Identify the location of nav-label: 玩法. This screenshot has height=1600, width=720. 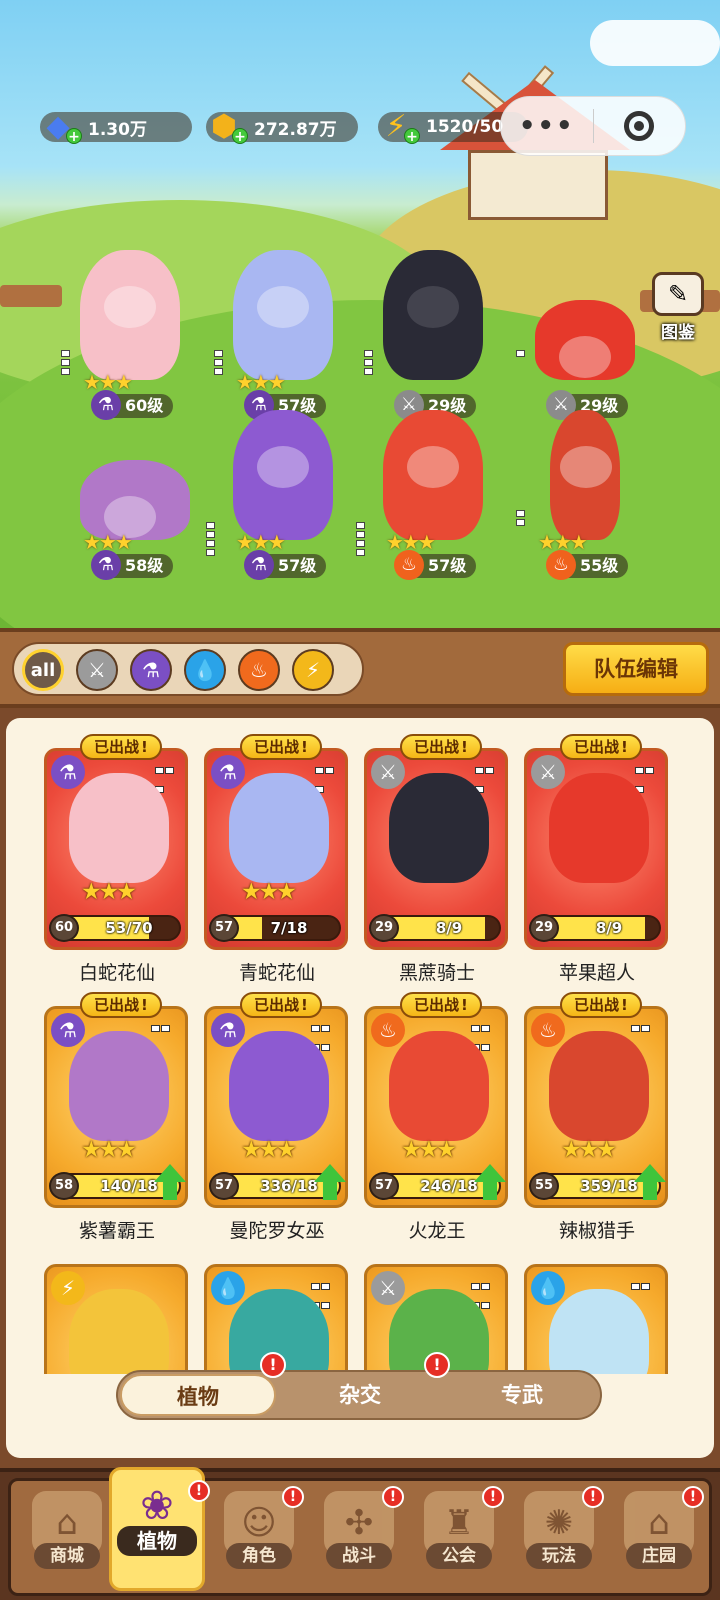
(559, 1556).